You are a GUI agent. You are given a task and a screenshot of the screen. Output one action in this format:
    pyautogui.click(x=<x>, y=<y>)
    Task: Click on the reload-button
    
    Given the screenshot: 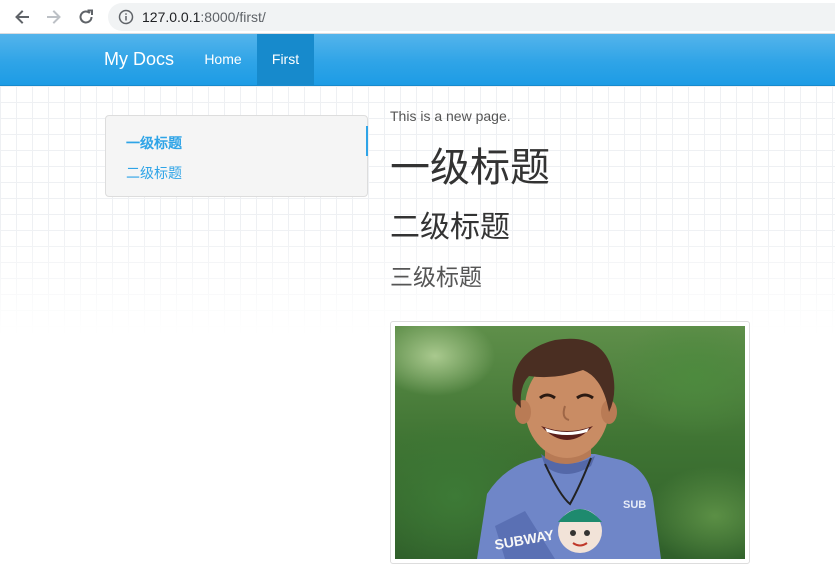 What is the action you would take?
    pyautogui.click(x=86, y=17)
    